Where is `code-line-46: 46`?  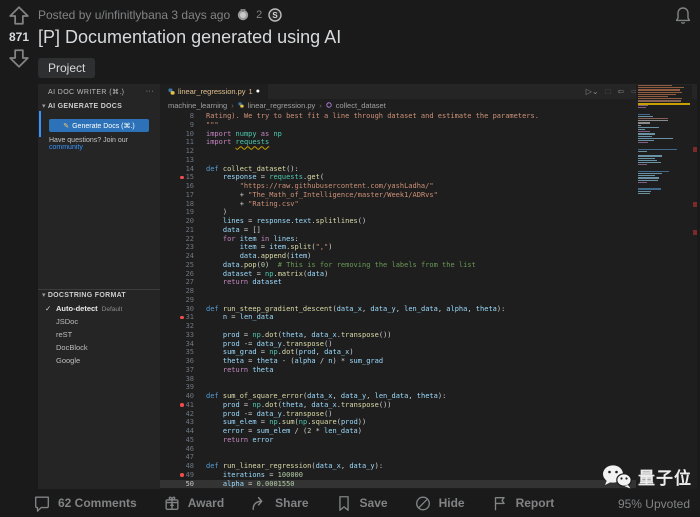 code-line-46: 46 is located at coordinates (189, 448).